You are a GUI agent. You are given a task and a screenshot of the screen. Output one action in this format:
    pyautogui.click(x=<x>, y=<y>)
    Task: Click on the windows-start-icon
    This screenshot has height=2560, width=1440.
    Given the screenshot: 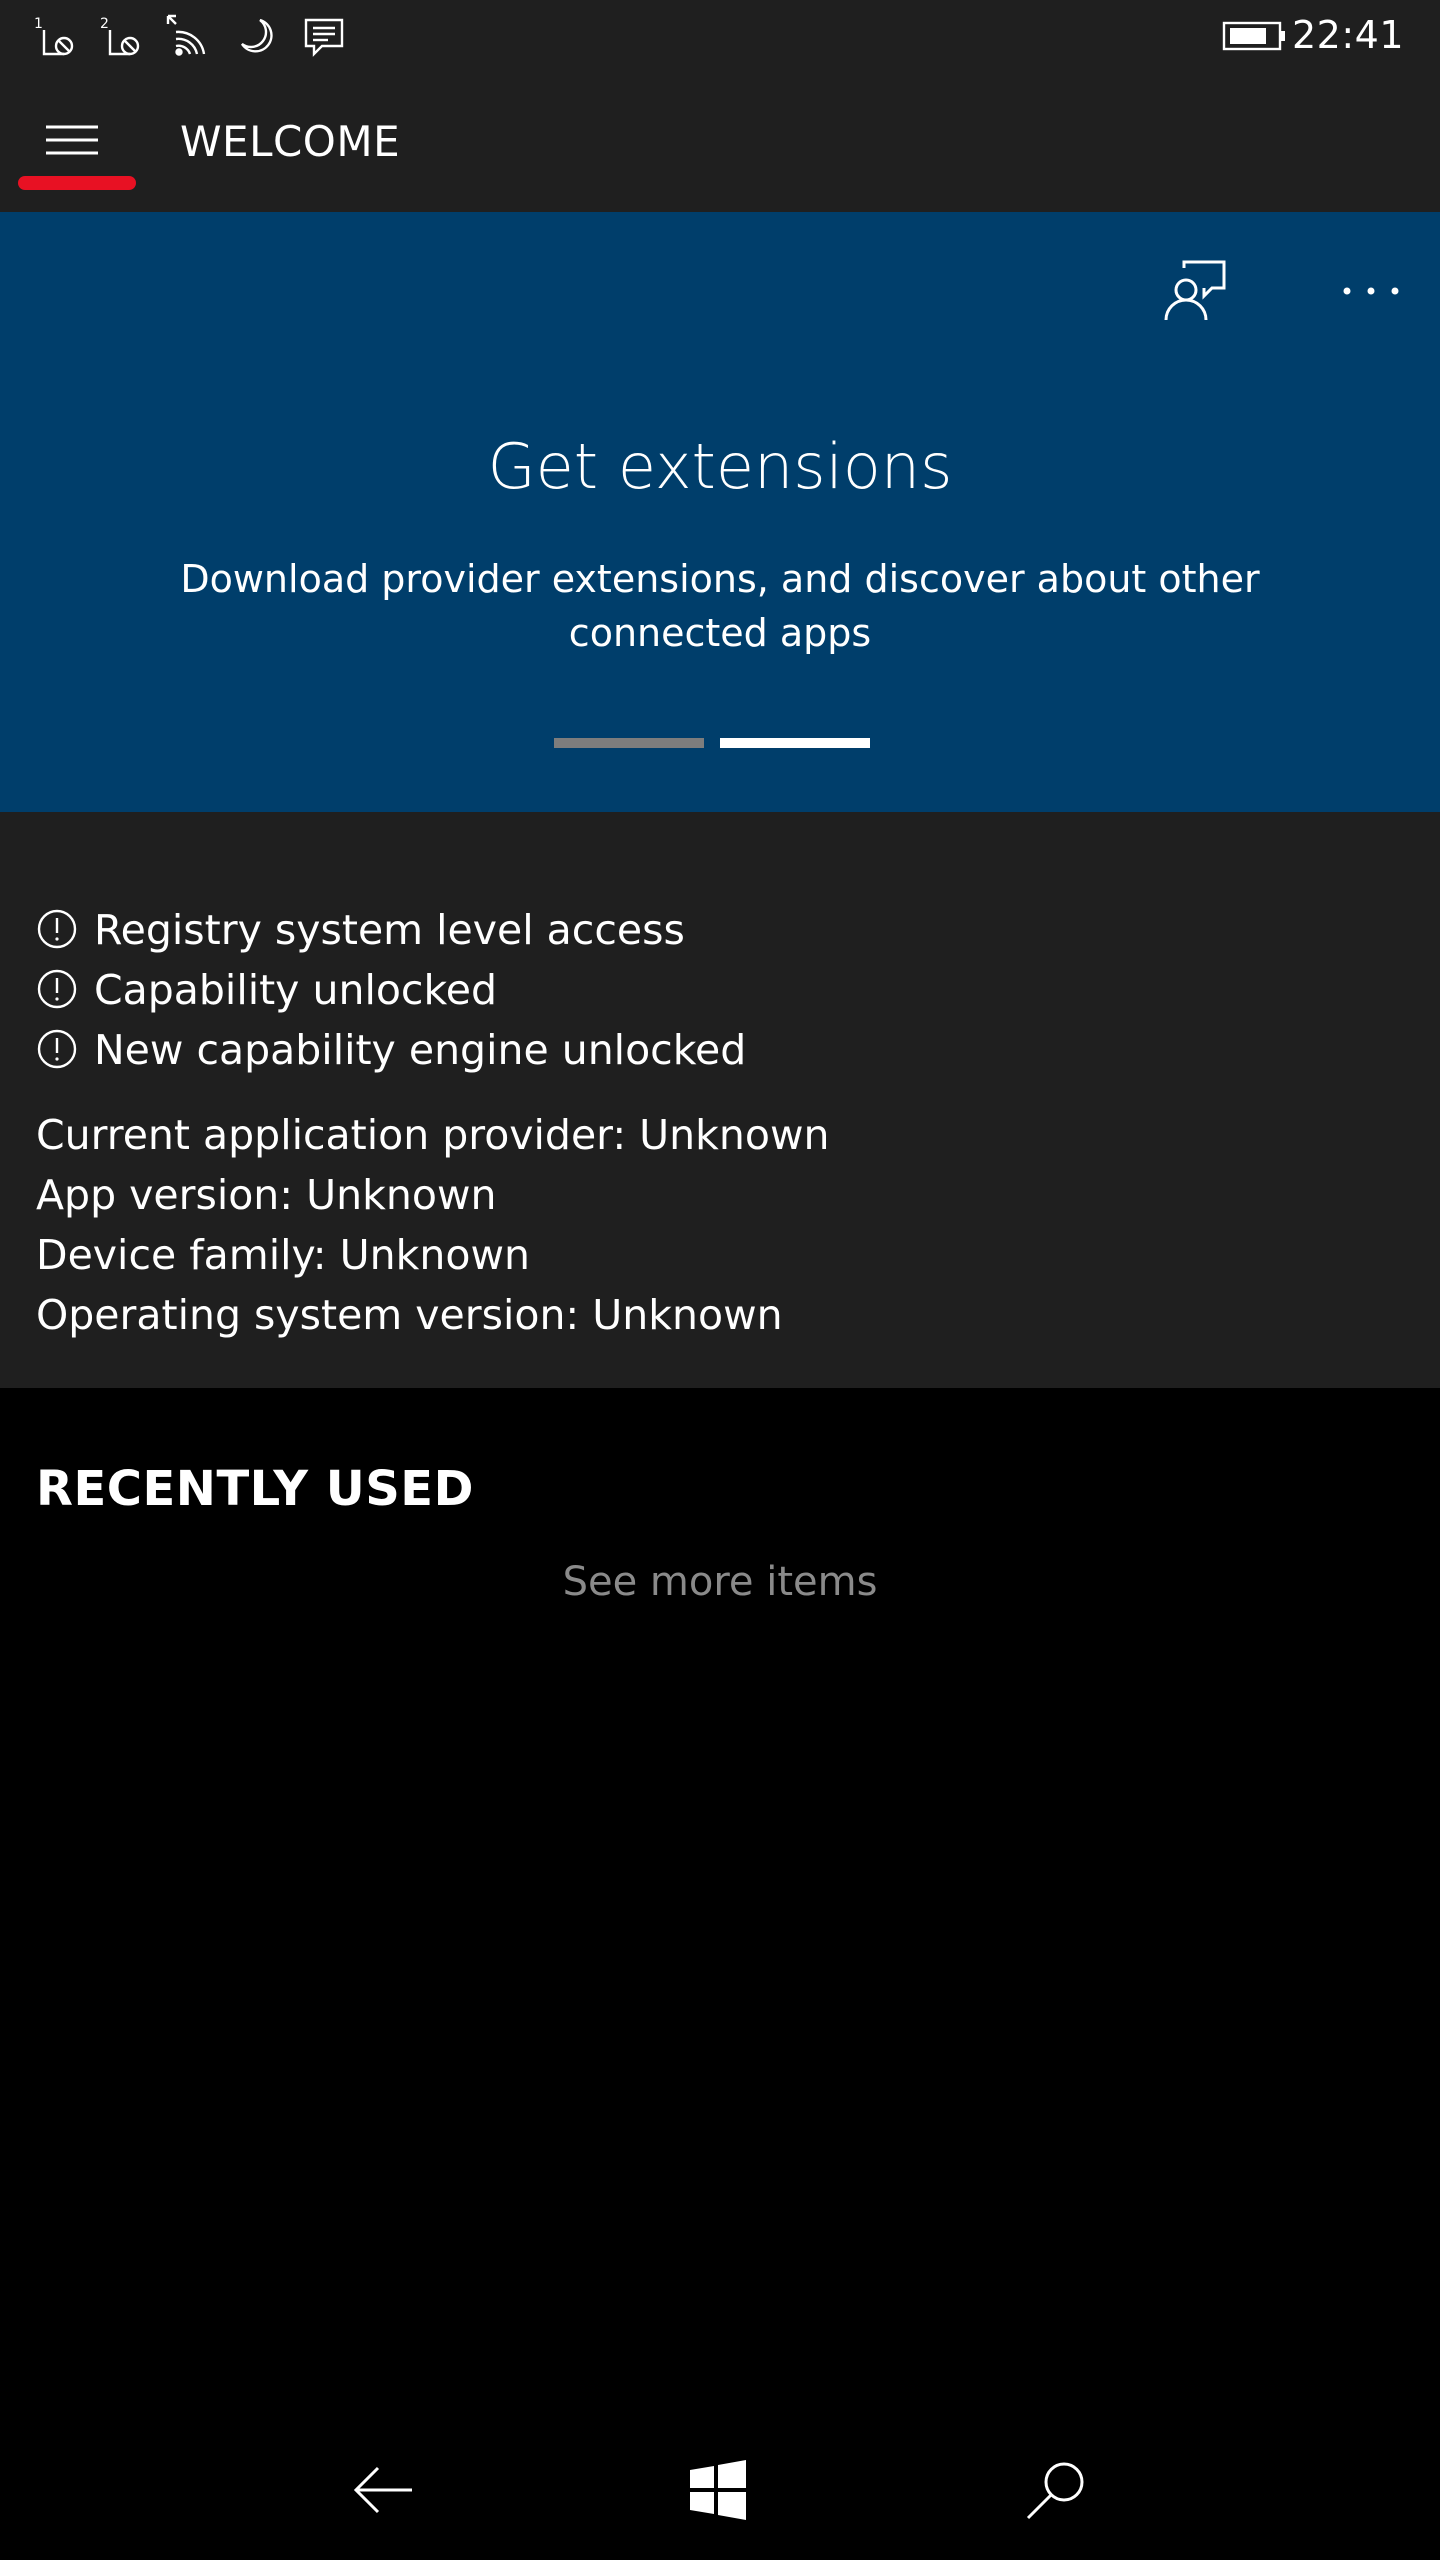 What is the action you would take?
    pyautogui.click(x=718, y=2490)
    